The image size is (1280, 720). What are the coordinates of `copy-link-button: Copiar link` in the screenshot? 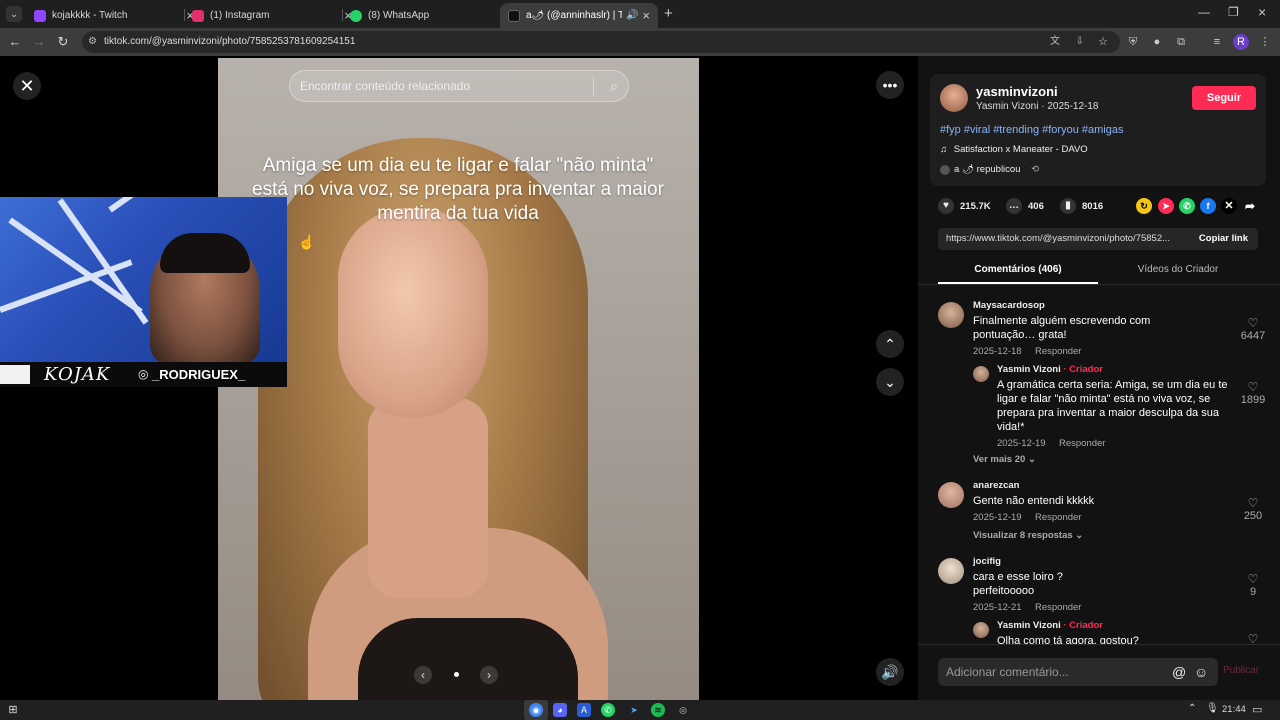 It's located at (1223, 239).